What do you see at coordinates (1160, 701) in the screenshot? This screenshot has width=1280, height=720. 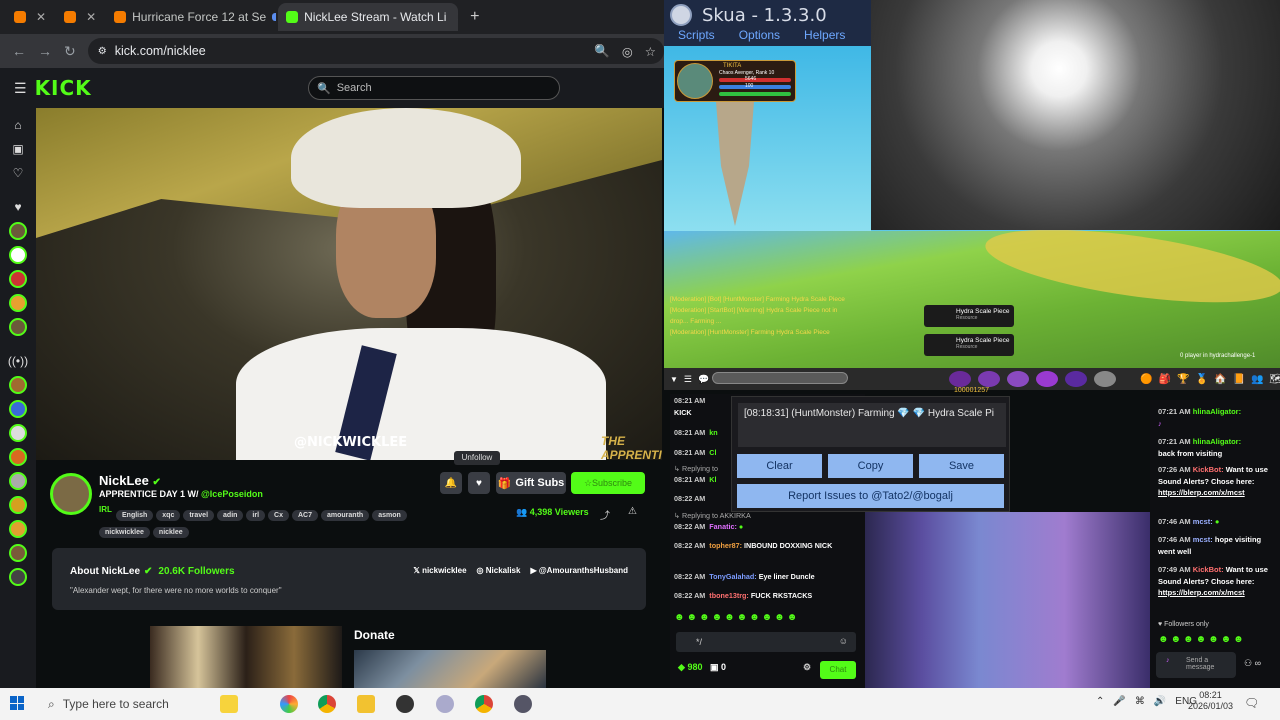 I see `volume-icon: 🔊` at bounding box center [1160, 701].